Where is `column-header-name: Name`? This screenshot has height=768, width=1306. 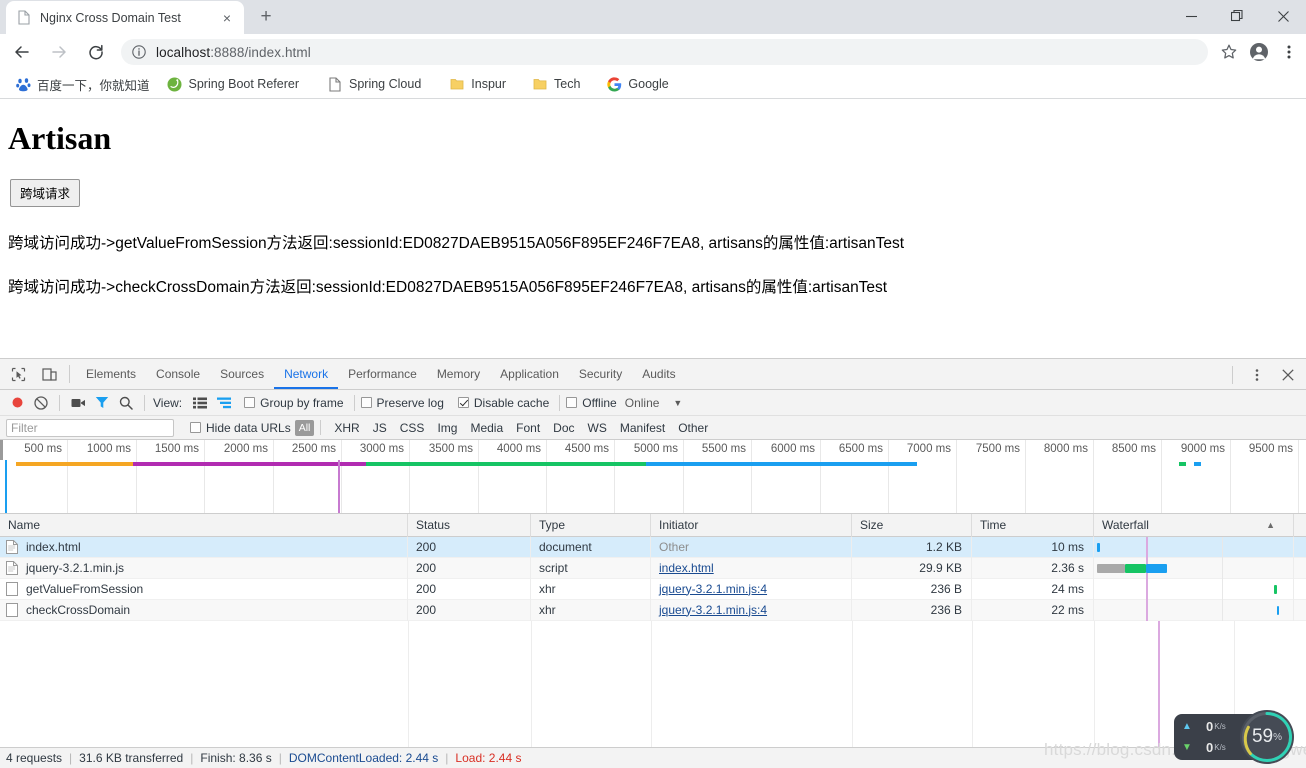
column-header-name: Name is located at coordinates (204, 525).